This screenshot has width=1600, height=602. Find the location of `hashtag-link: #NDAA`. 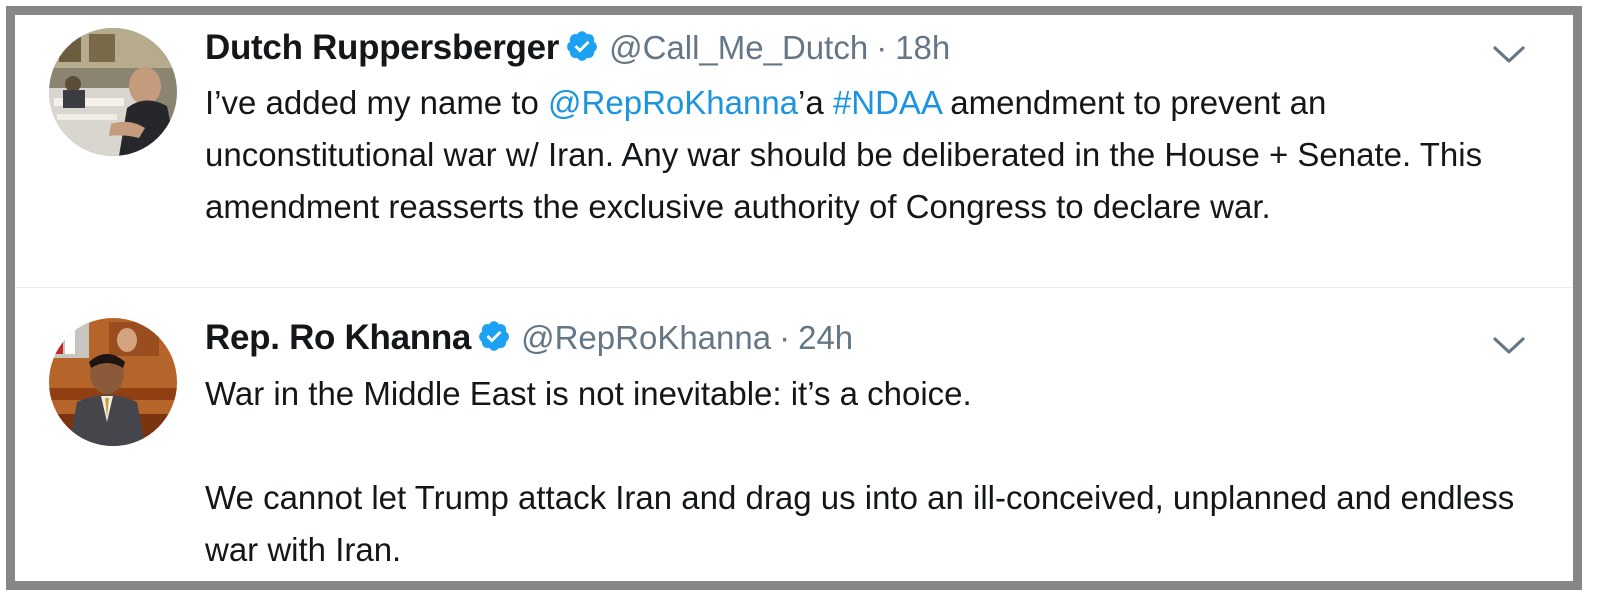

hashtag-link: #NDAA is located at coordinates (887, 102).